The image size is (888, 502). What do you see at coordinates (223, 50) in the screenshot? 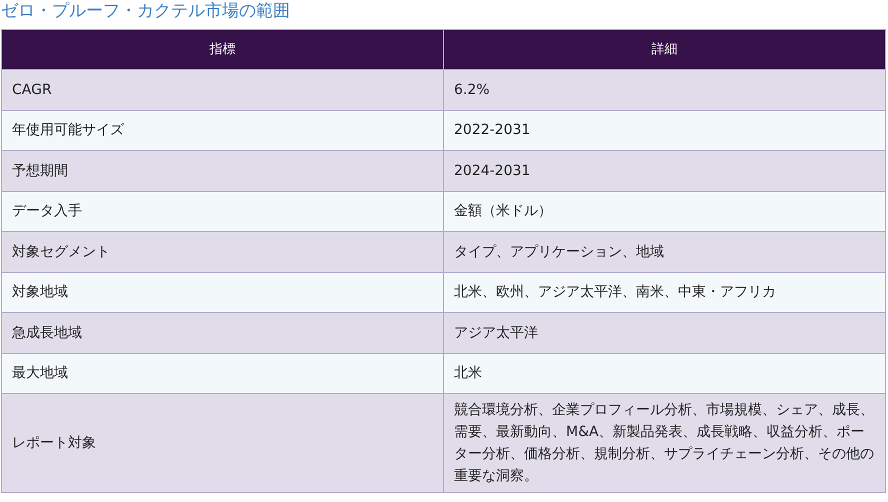
I see `column-header: 指標` at bounding box center [223, 50].